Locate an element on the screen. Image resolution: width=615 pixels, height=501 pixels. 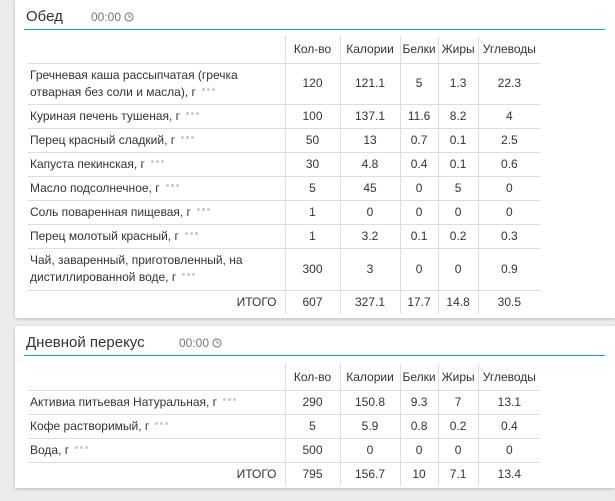
total-row: ИТОГО 795 156.7 10 7.1 13.4 is located at coordinates (284, 473).